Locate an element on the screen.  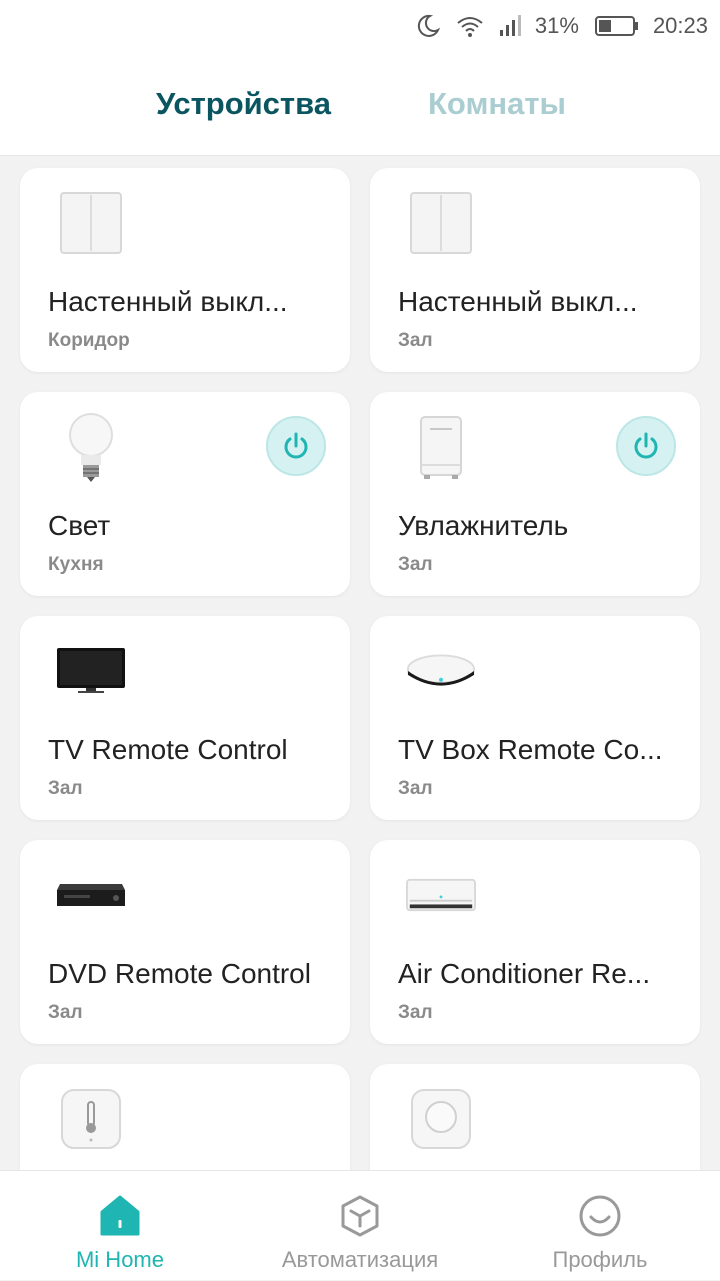
ir-hub-icon is located at coordinates (441, 671).